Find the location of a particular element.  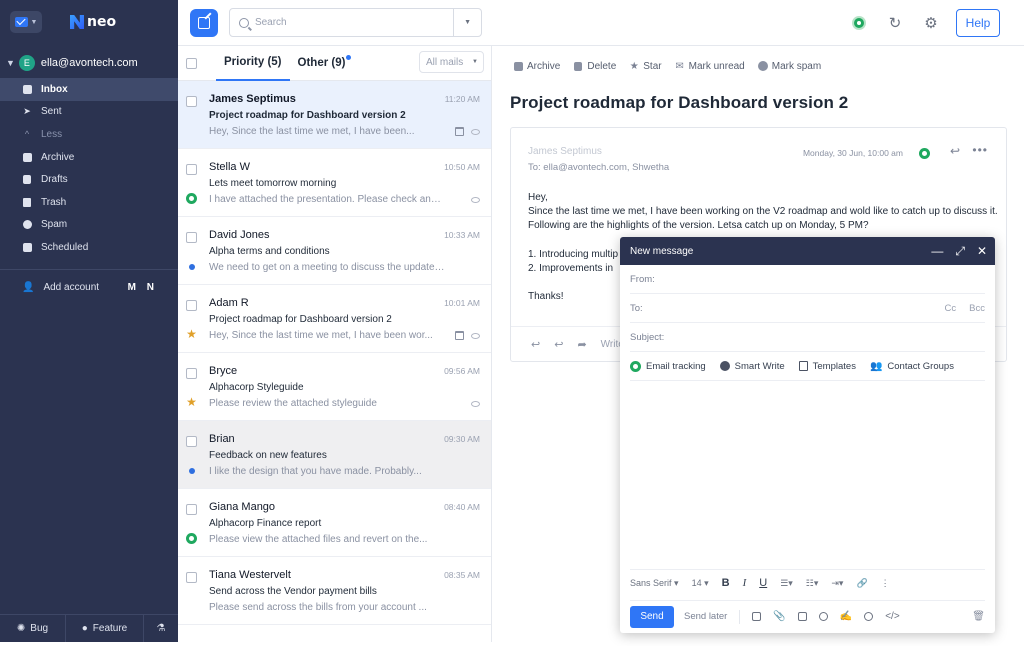

refresh-icon: ↻ is located at coordinates (895, 23).